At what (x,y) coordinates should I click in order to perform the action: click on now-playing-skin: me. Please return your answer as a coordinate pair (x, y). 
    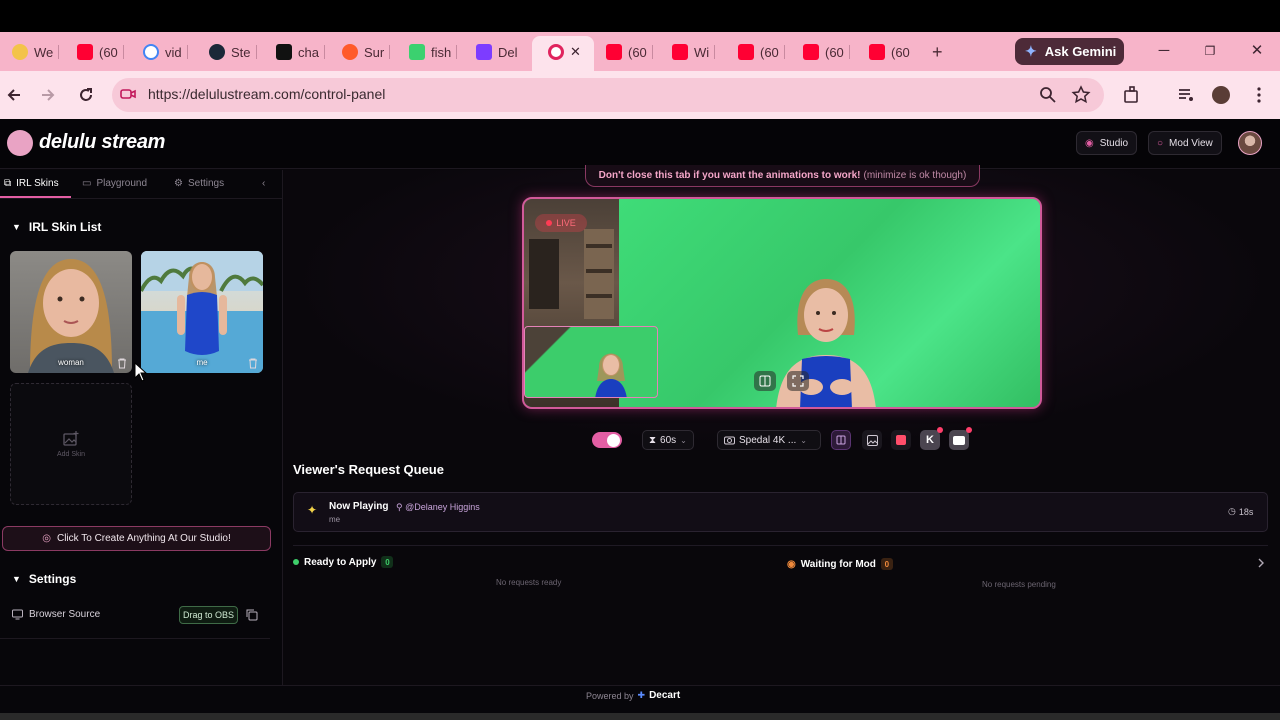
    Looking at the image, I should click on (335, 519).